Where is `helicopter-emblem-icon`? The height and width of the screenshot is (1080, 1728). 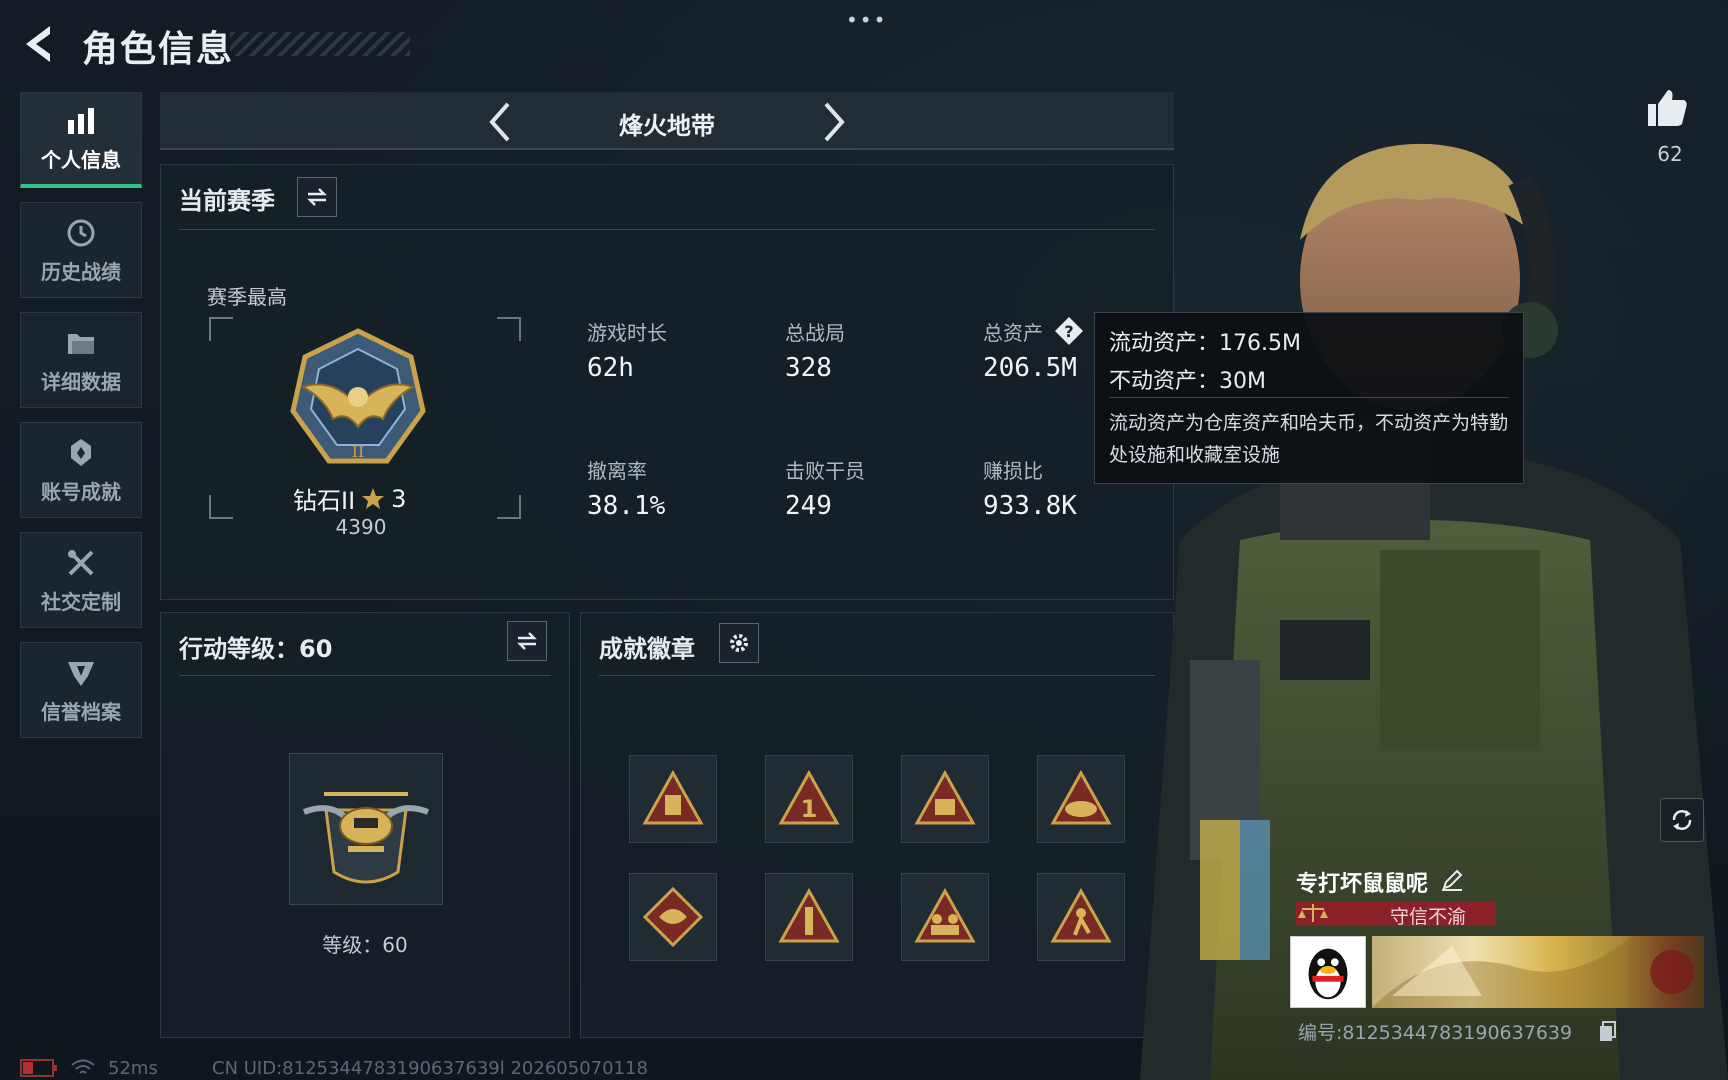 helicopter-emblem-icon is located at coordinates (366, 838).